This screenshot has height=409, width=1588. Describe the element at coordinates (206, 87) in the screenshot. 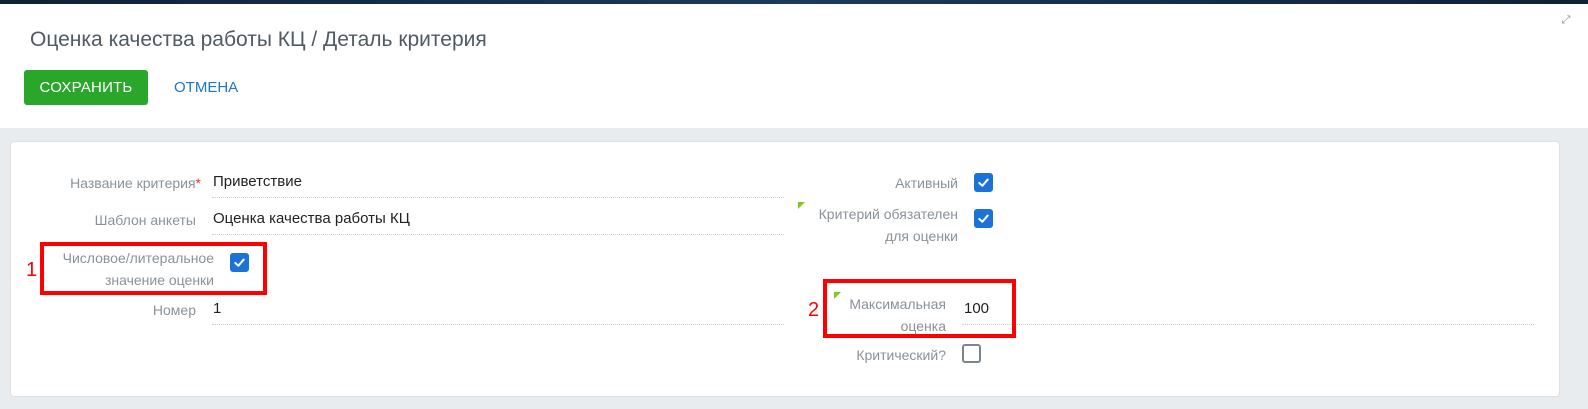

I see `cancel-button: ОТМЕНА` at that location.